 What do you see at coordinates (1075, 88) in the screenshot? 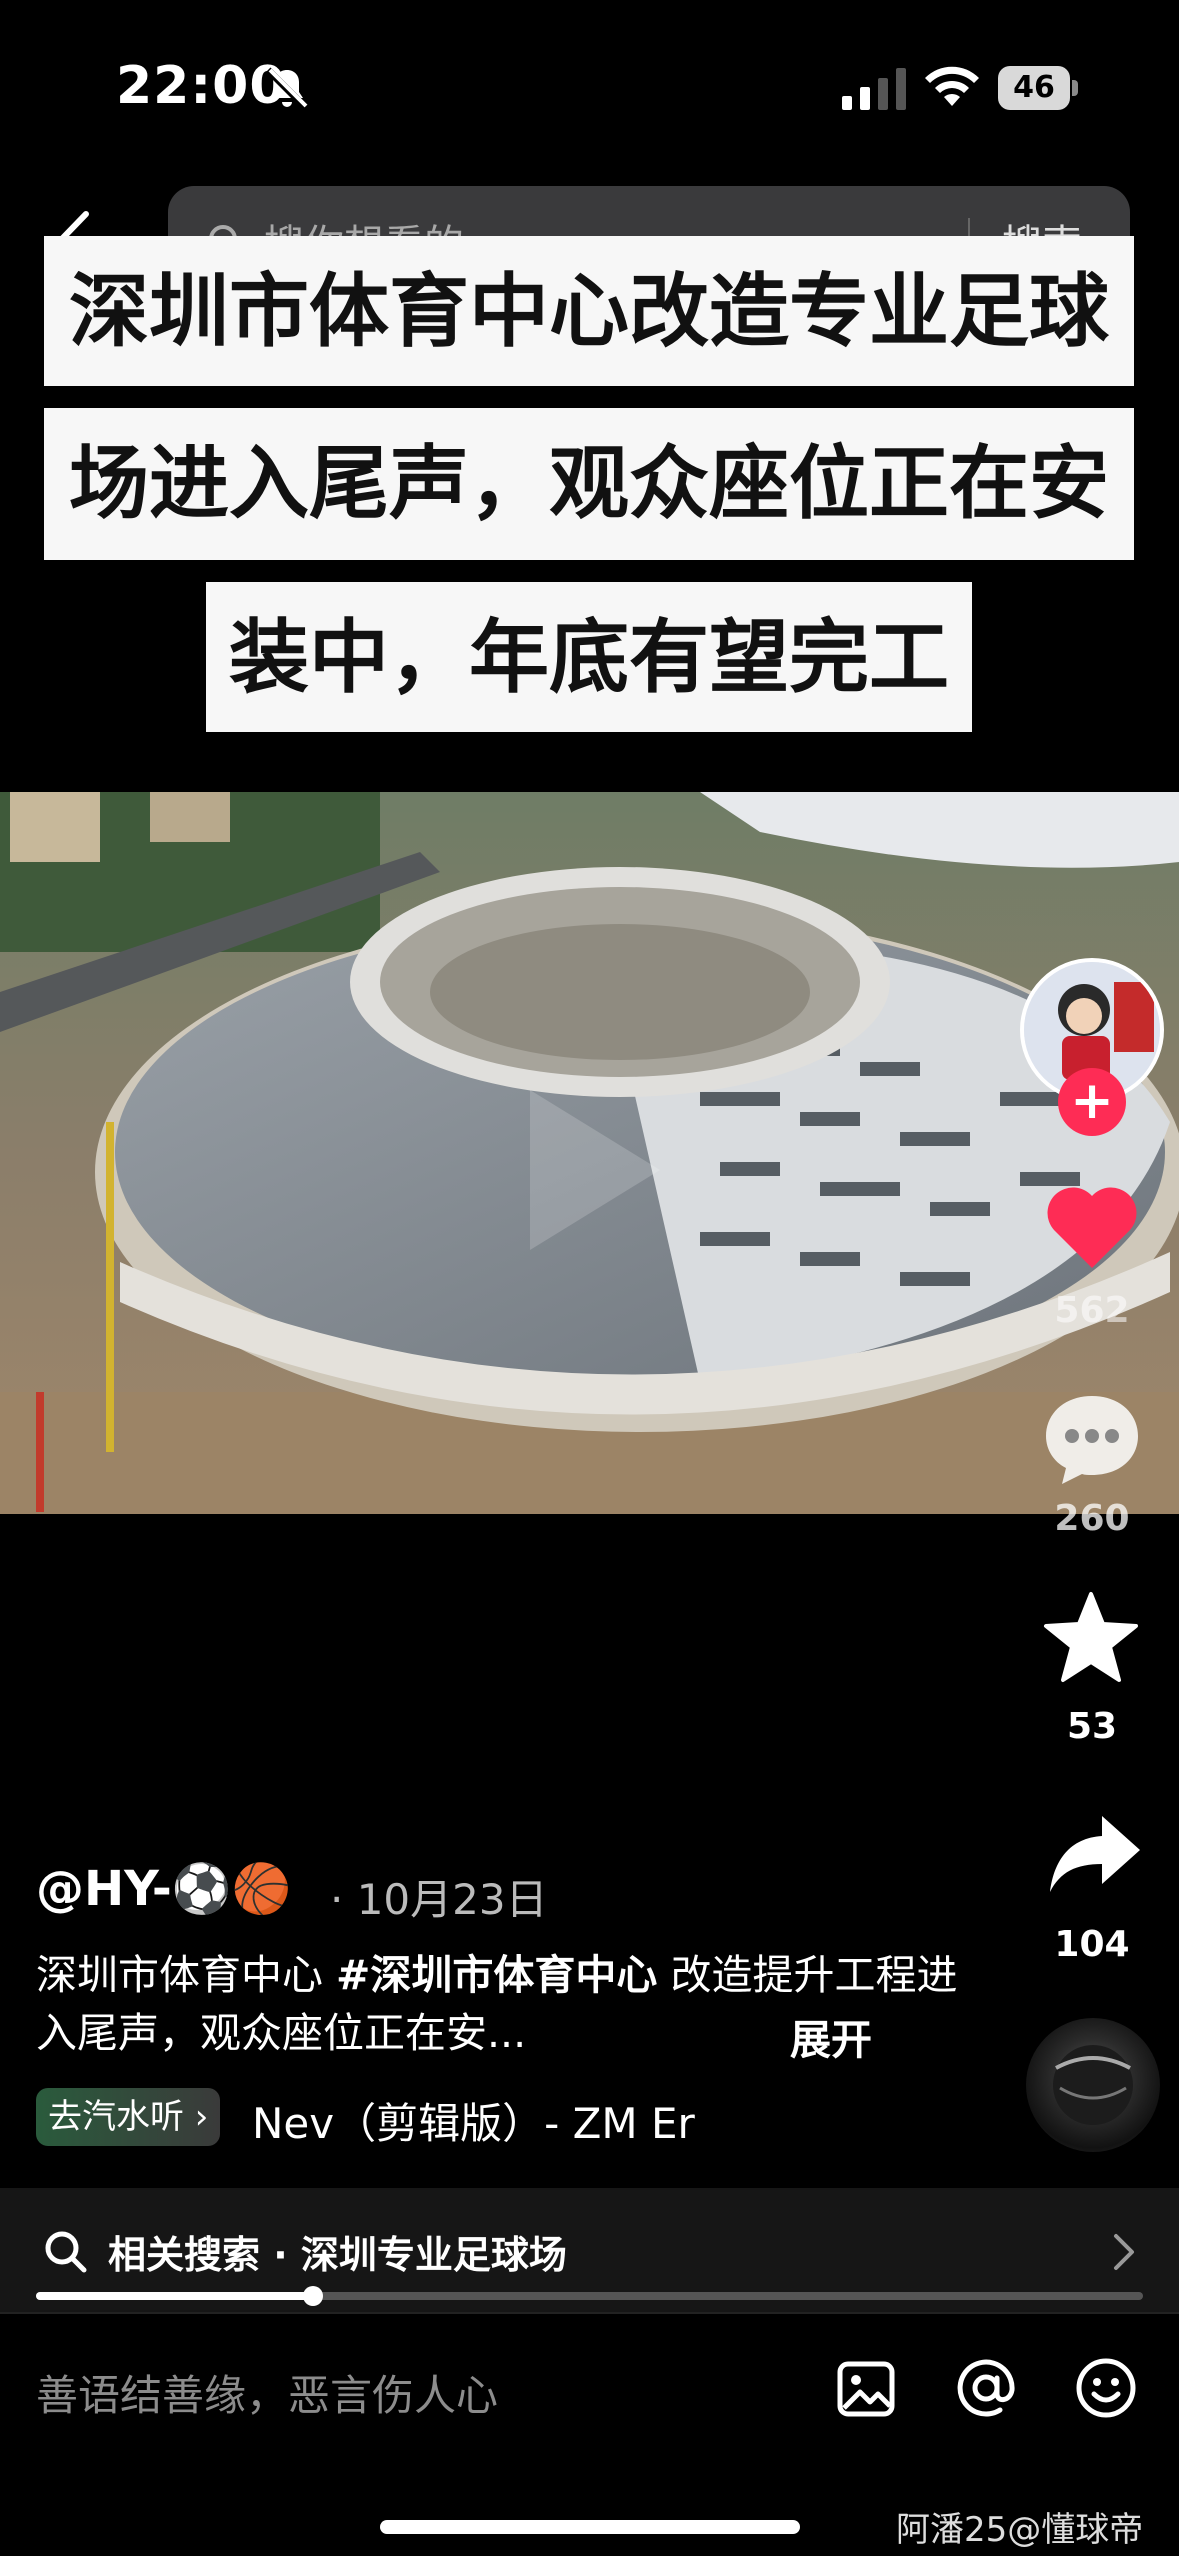
I see `battery-cap` at bounding box center [1075, 88].